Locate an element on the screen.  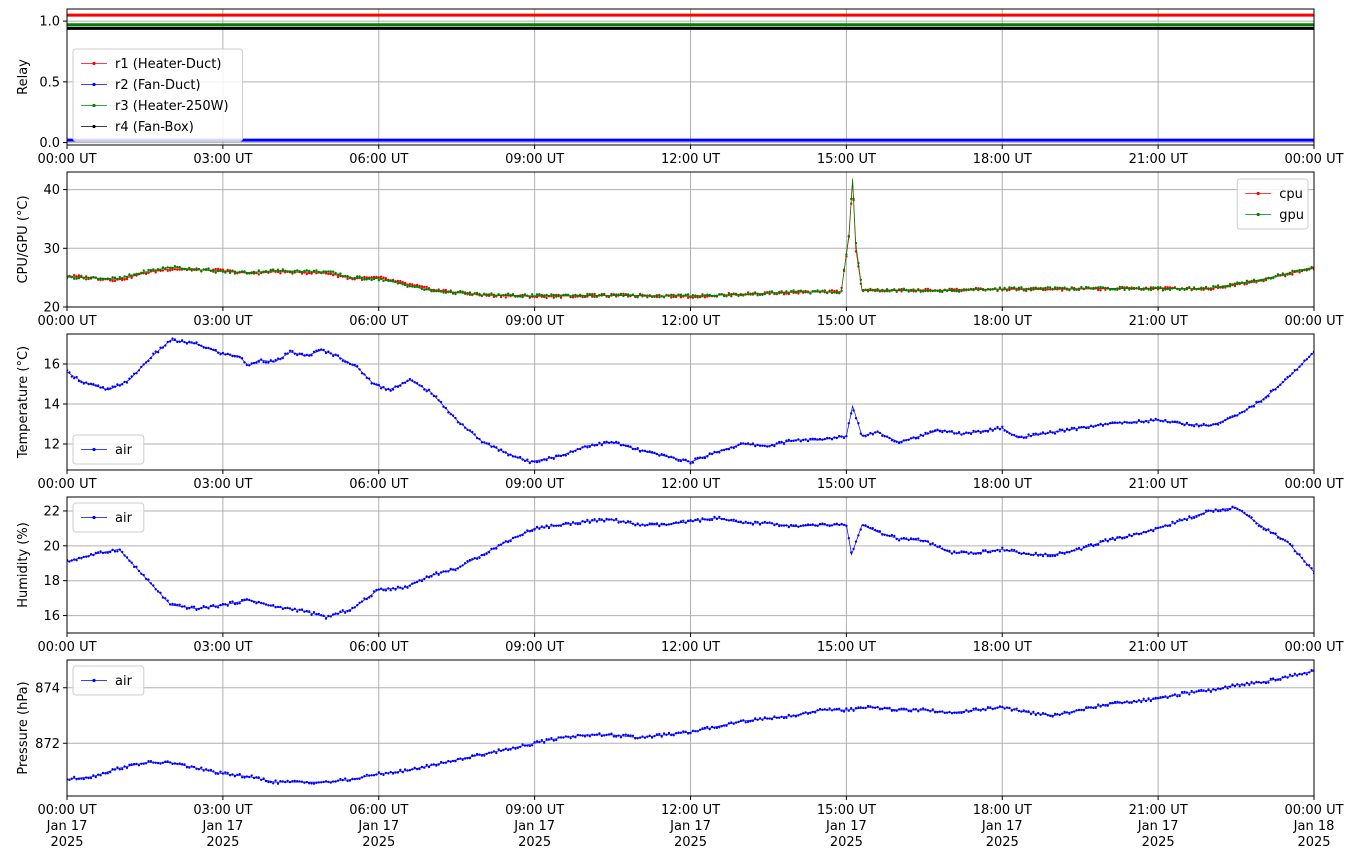
y-tick-label: 30 is located at coordinates (51, 249).